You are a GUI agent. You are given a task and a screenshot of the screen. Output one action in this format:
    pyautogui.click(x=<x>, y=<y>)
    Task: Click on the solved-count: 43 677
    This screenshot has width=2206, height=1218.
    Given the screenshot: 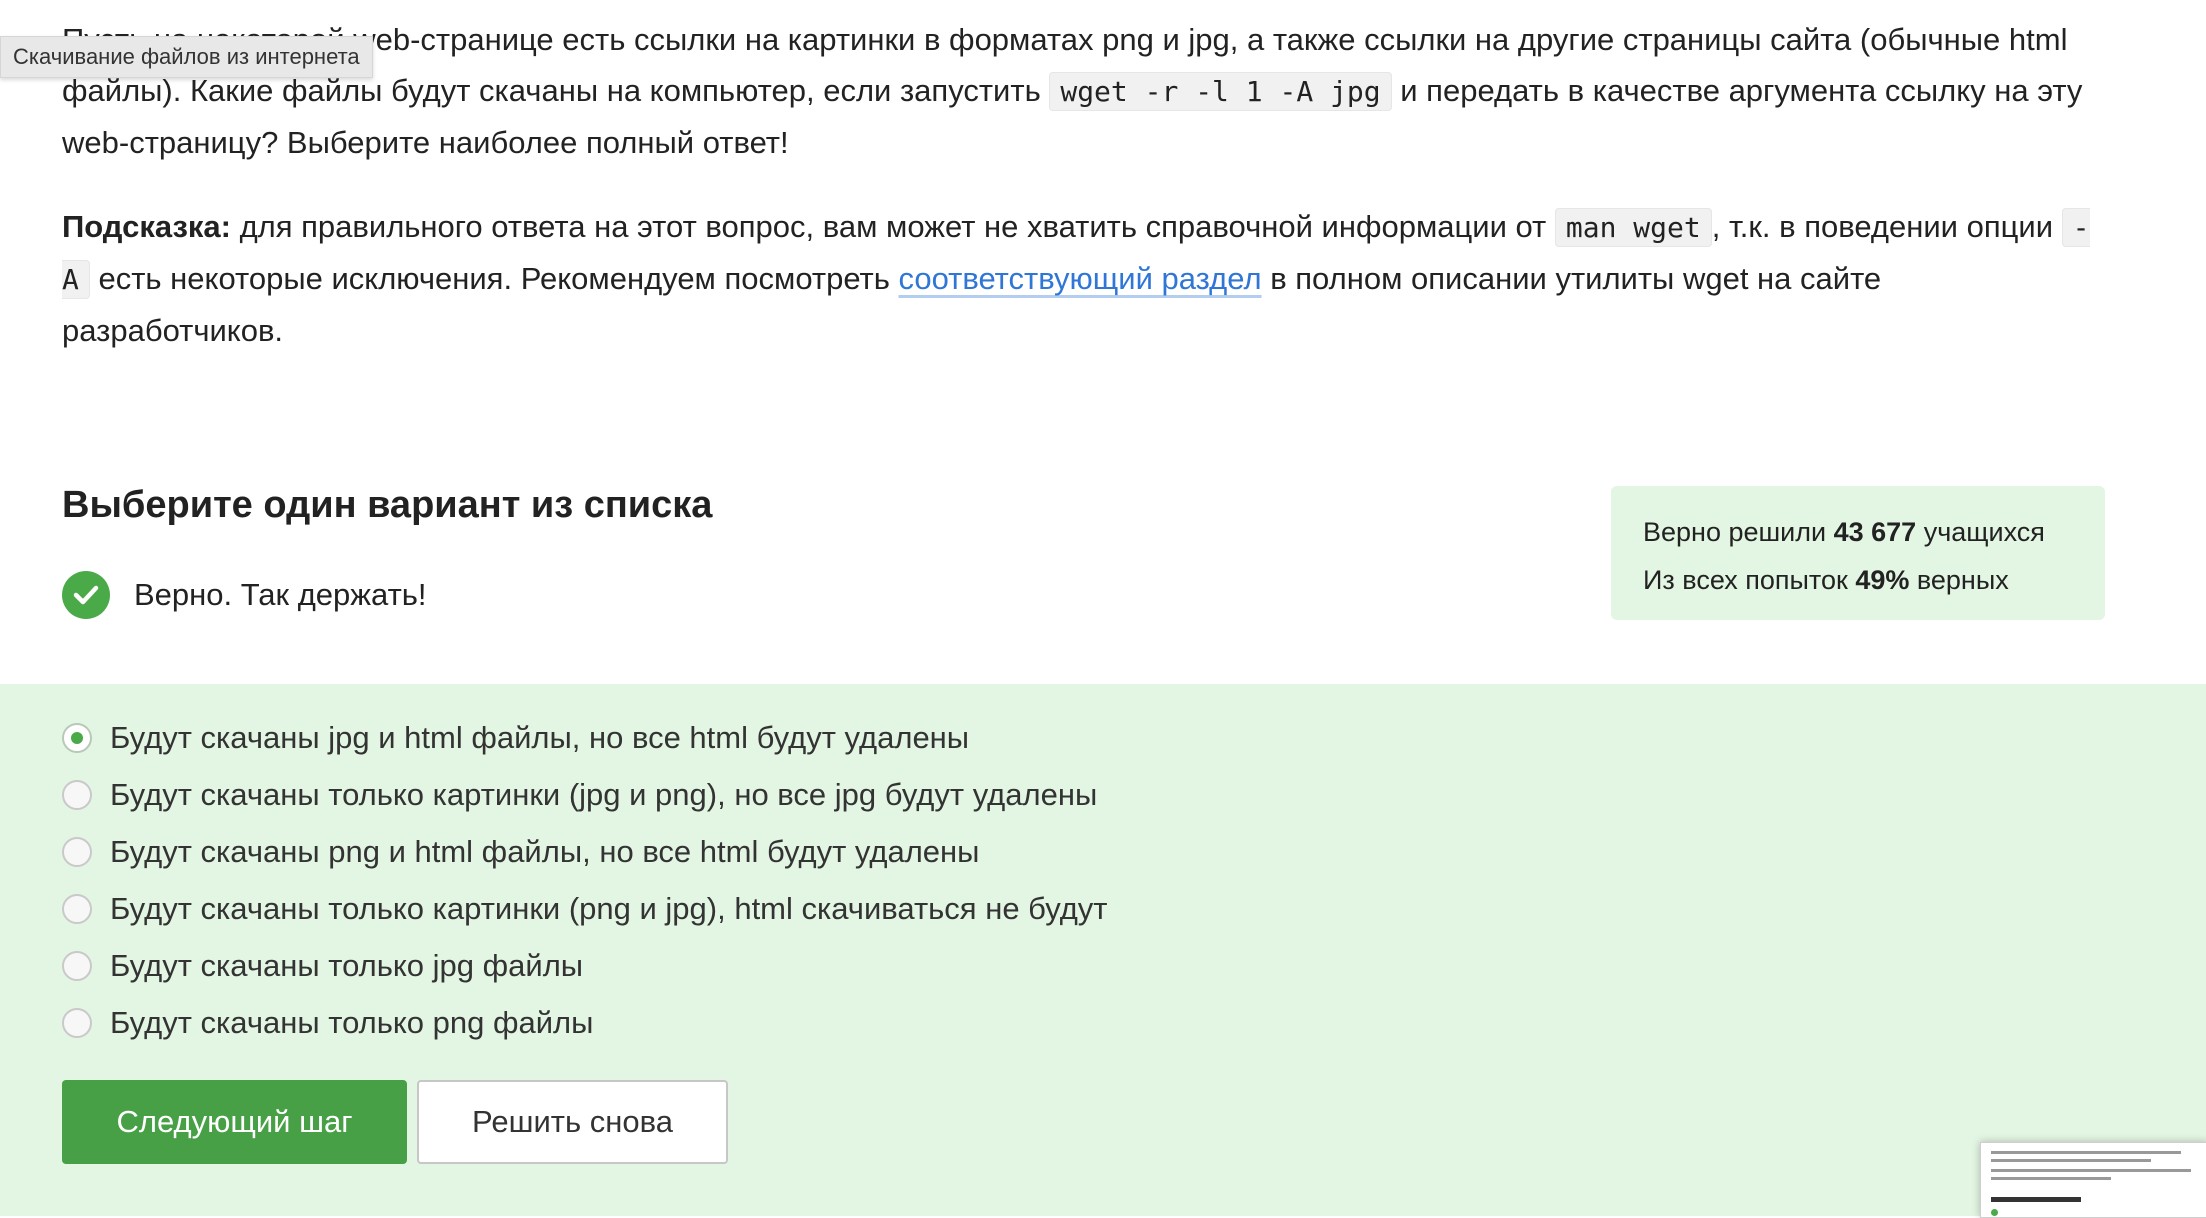 What is the action you would take?
    pyautogui.click(x=1875, y=532)
    